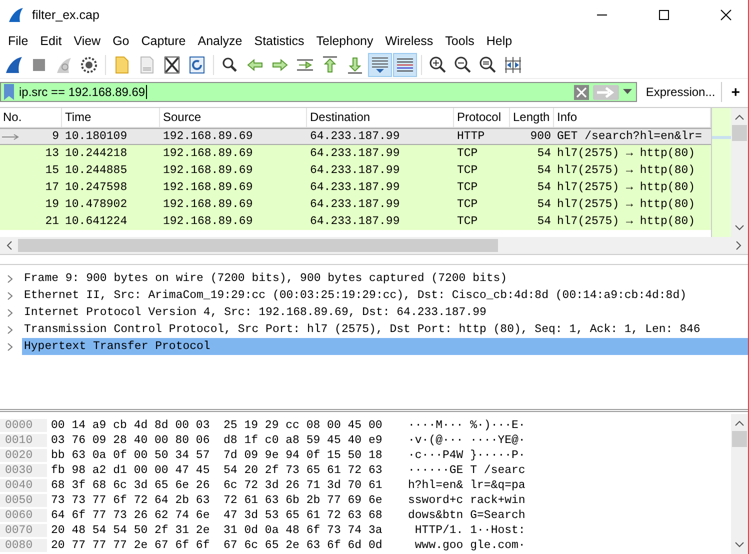 The height and width of the screenshot is (554, 749). Describe the element at coordinates (163, 41) in the screenshot. I see `menu-item: Capture` at that location.